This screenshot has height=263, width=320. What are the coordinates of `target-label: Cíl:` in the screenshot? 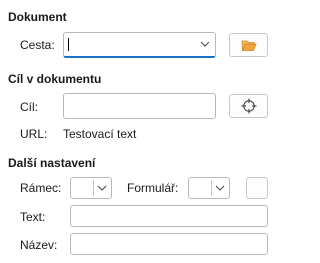 It's located at (29, 107).